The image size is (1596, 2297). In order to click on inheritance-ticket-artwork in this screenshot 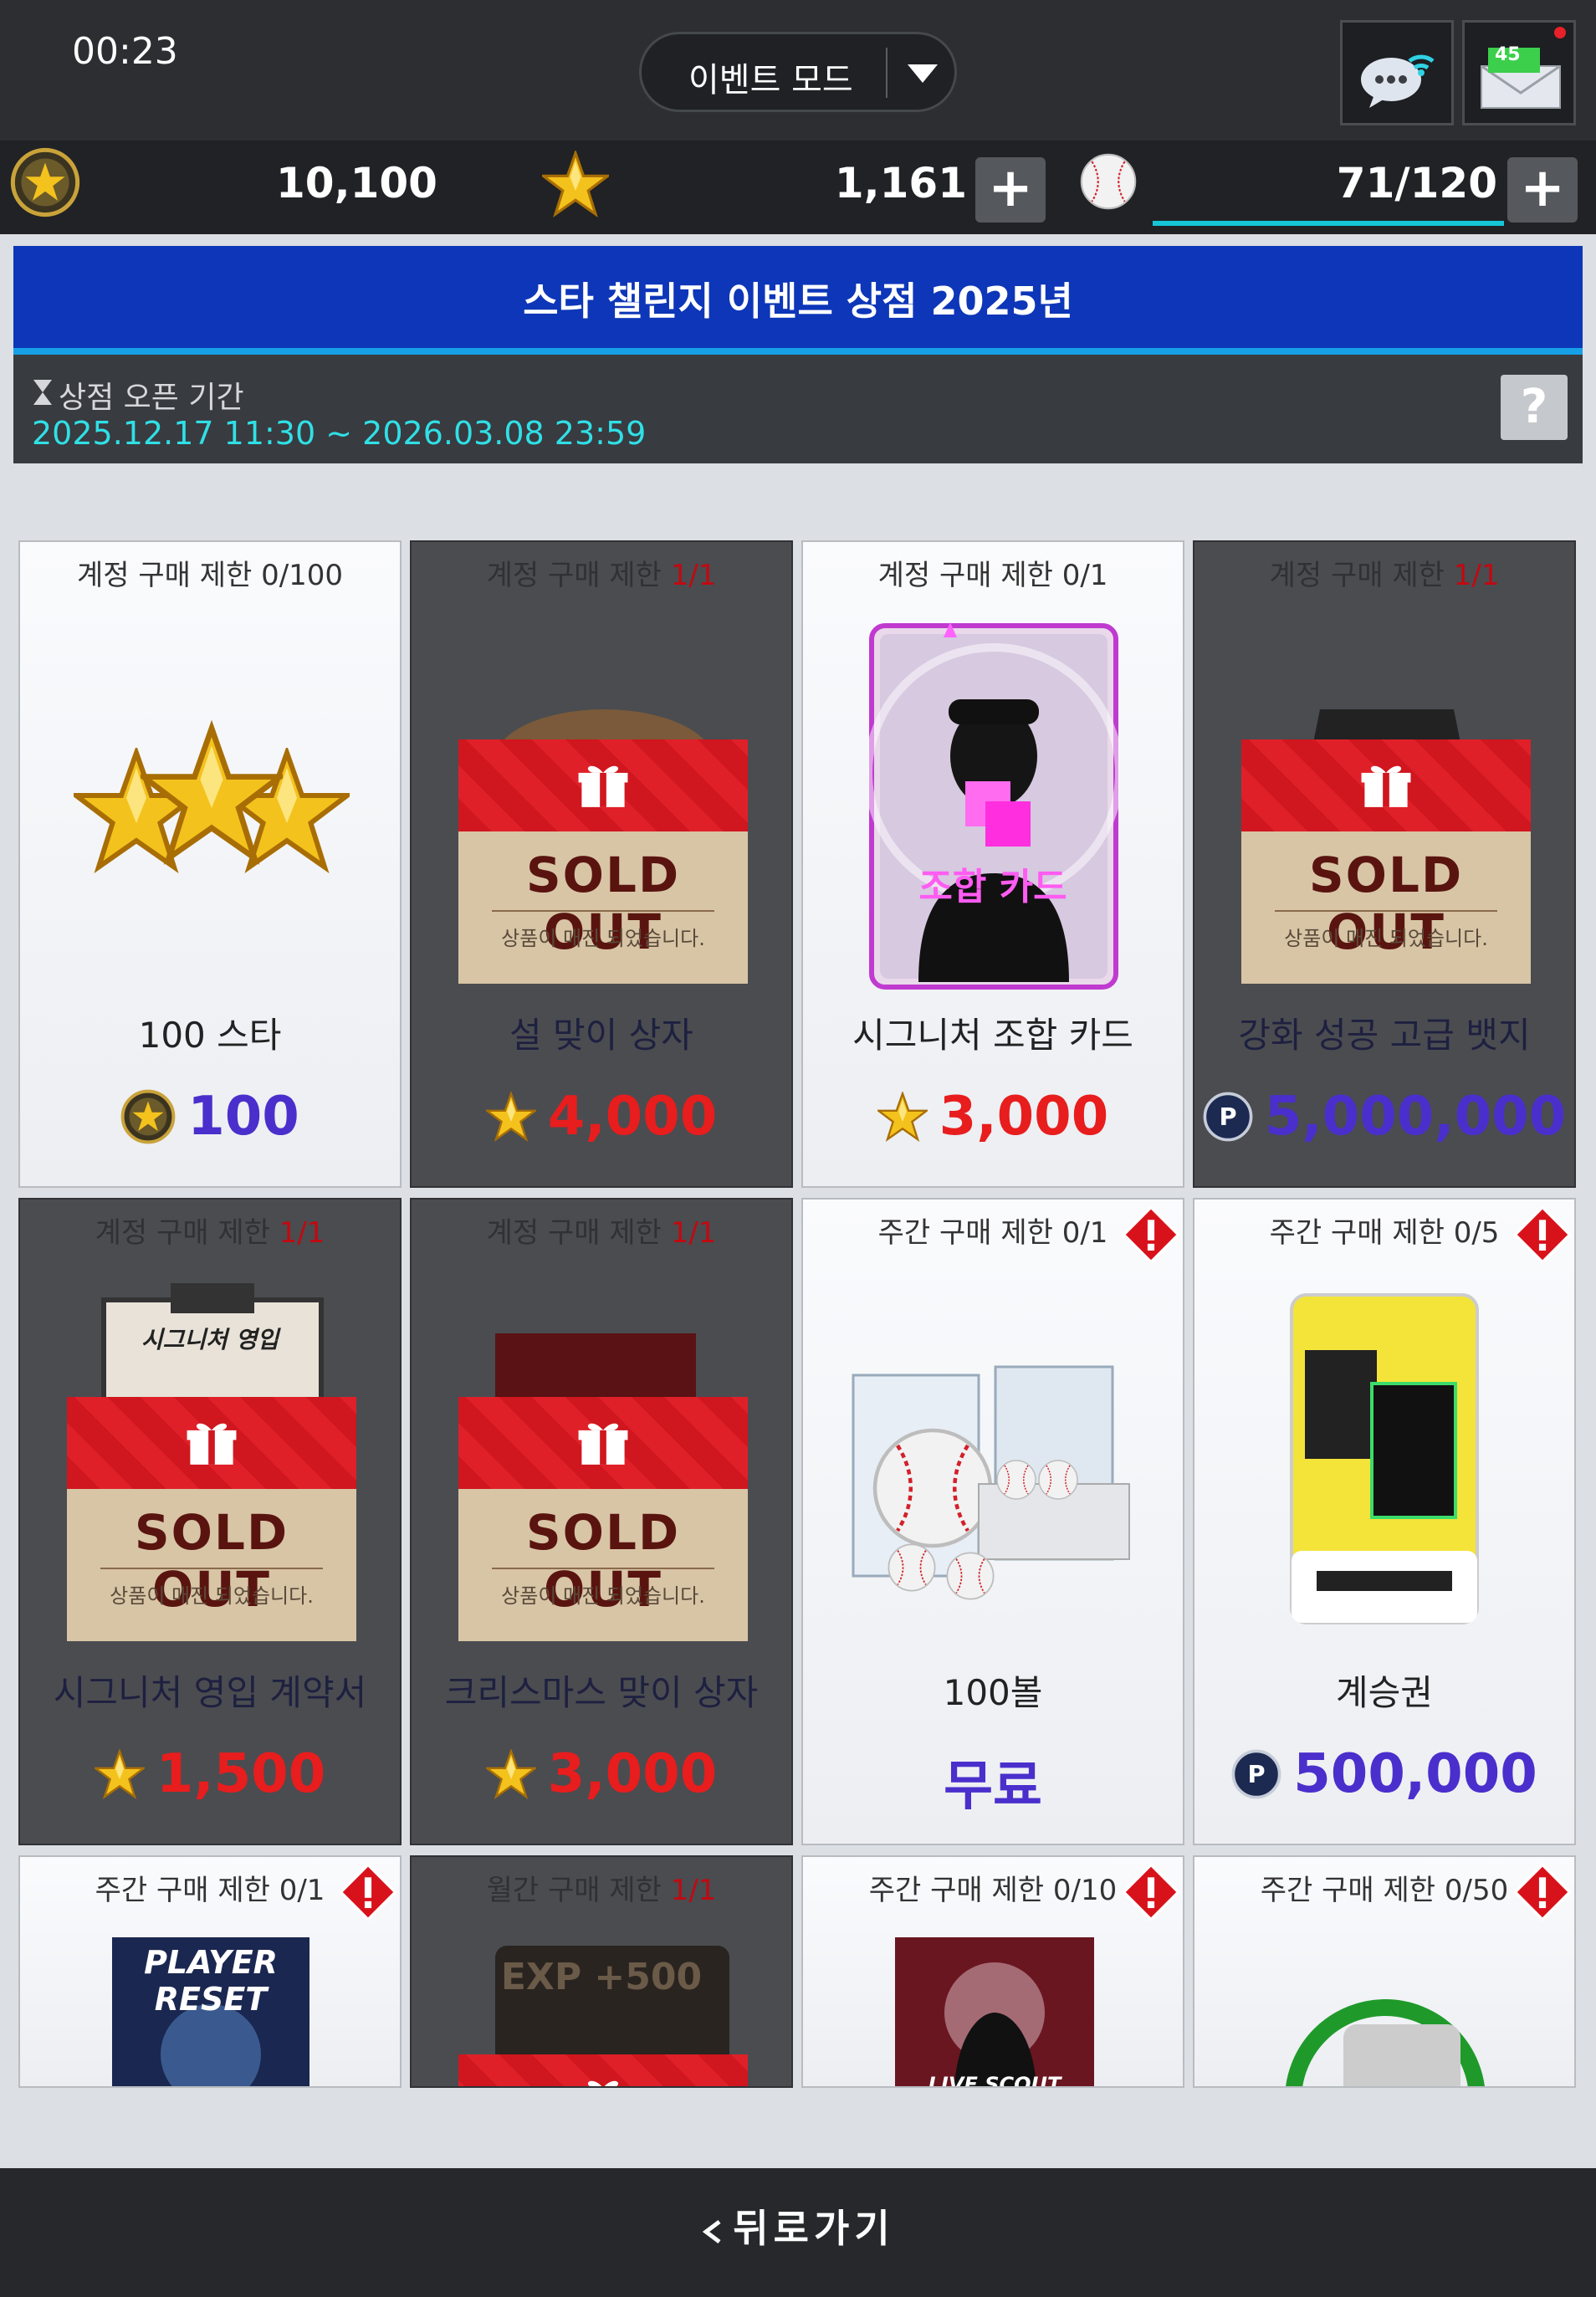, I will do `click(1384, 1458)`.